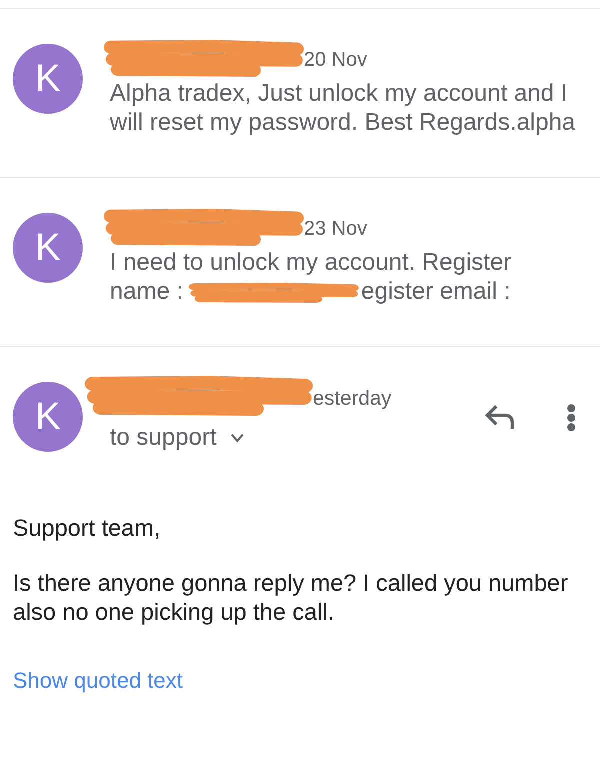 Image resolution: width=600 pixels, height=758 pixels. Describe the element at coordinates (336, 59) in the screenshot. I see `message-date: 20 Nov` at that location.